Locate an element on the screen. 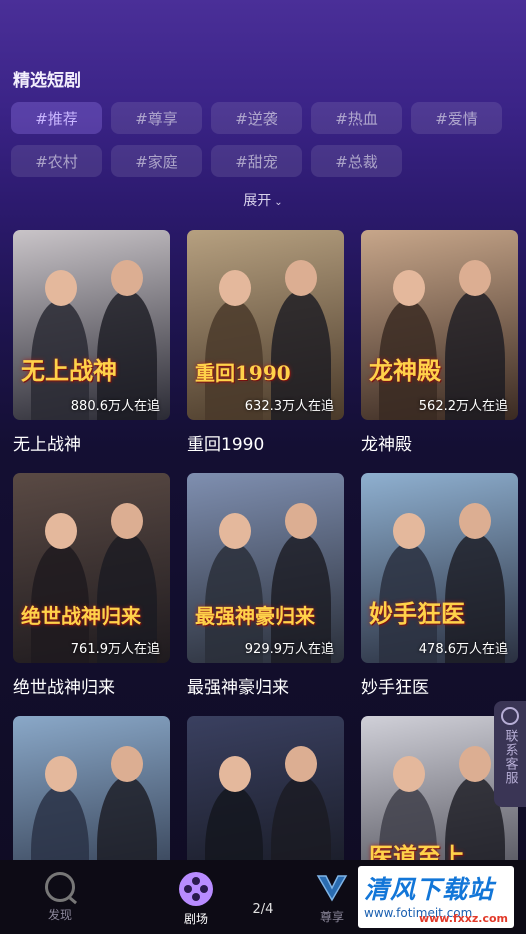 The width and height of the screenshot is (526, 934). drama-card: 无上战神 880.6万人在追 无上战神 is located at coordinates (91, 342).